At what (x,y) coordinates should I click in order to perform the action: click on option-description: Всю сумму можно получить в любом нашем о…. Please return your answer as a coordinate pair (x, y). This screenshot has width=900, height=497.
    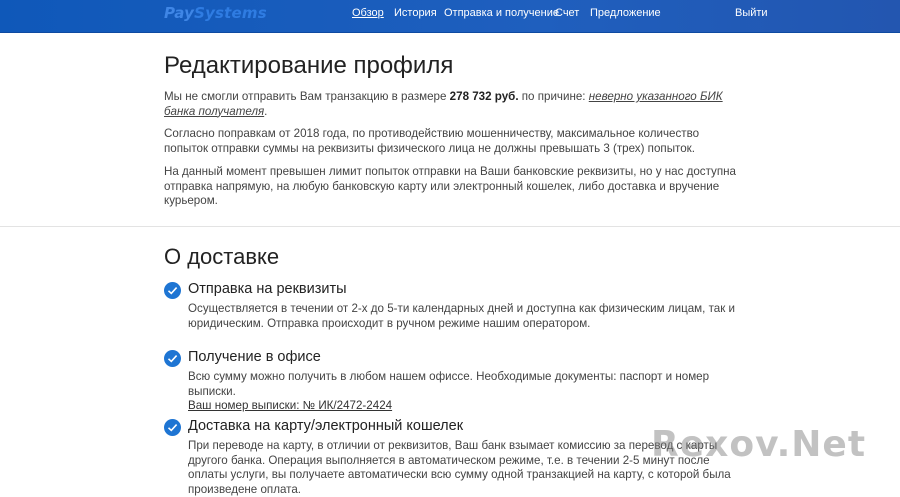
    Looking at the image, I should click on (449, 391).